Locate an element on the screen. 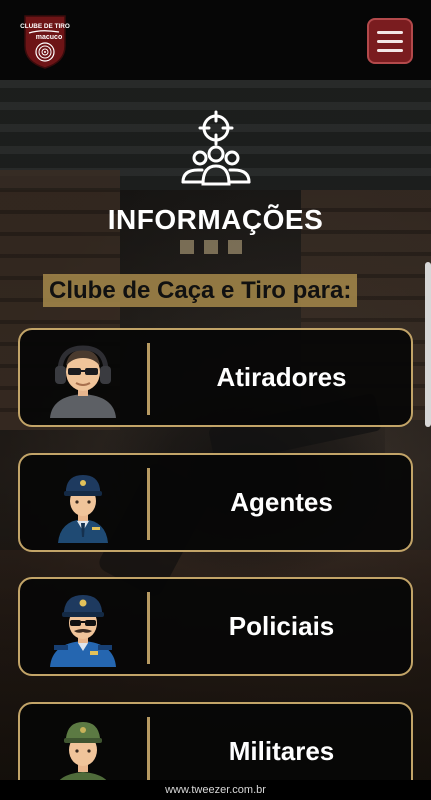 The image size is (431, 800). card-agentes: Agentes is located at coordinates (215, 502).